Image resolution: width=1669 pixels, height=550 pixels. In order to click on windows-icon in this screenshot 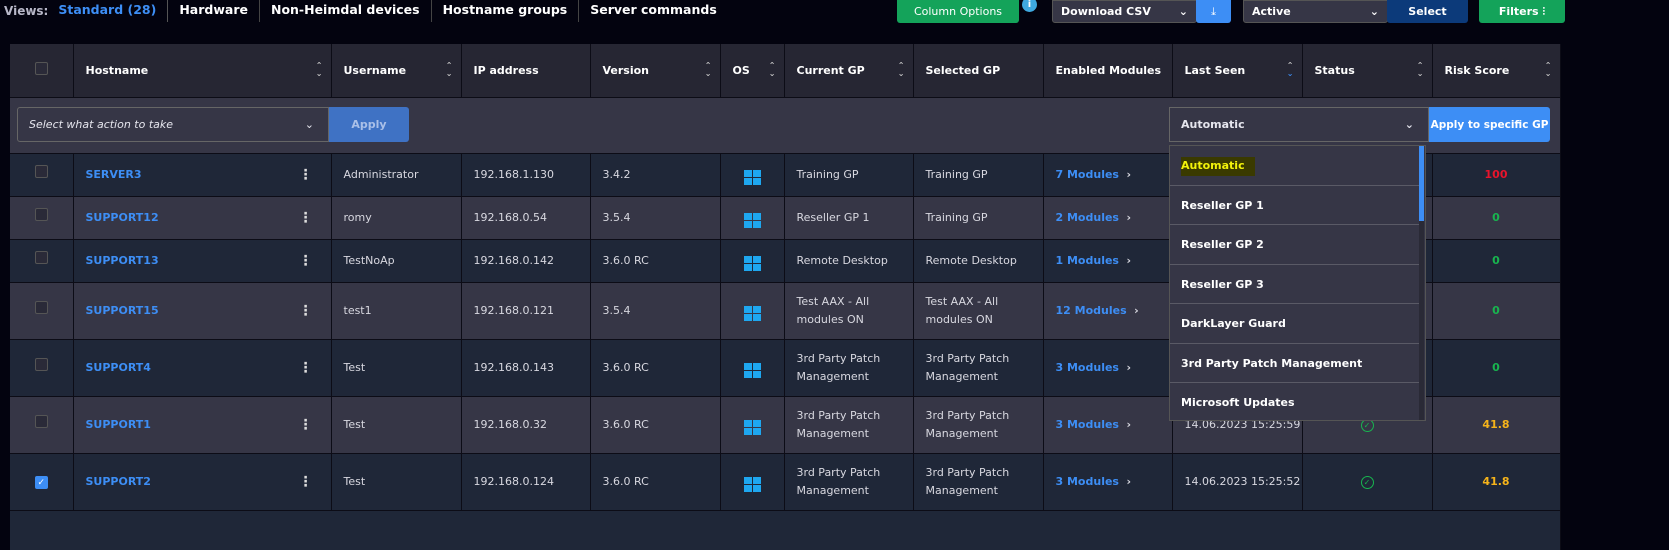, I will do `click(752, 427)`.